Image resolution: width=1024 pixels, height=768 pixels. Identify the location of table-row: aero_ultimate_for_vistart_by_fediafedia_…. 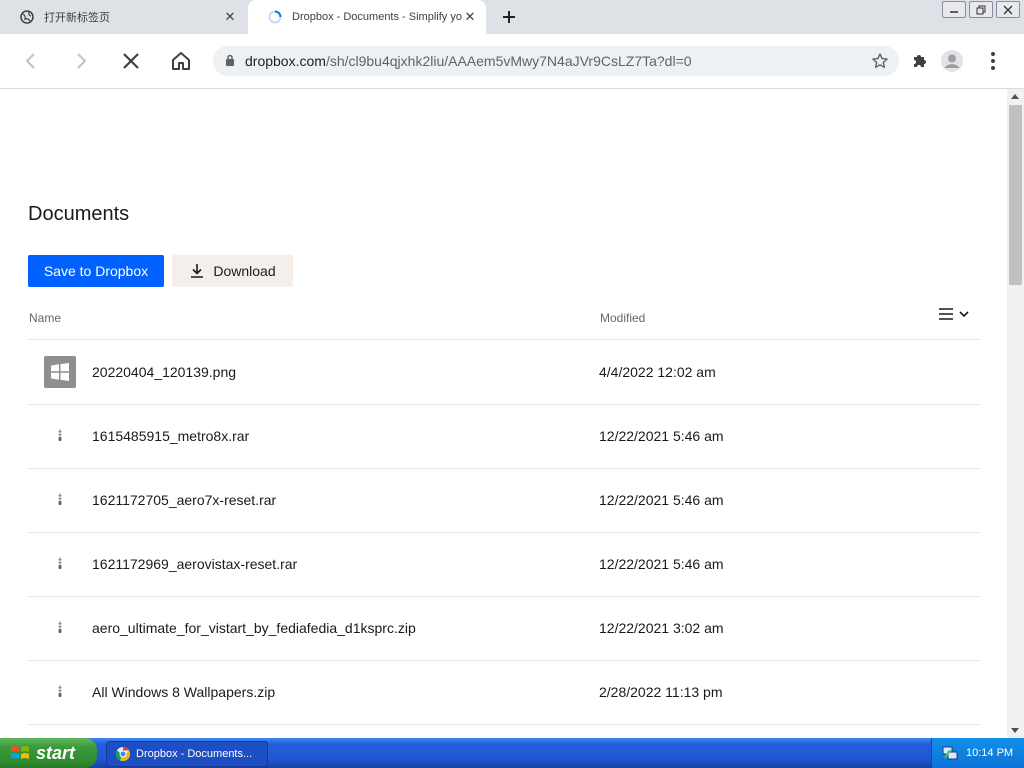
(504, 628).